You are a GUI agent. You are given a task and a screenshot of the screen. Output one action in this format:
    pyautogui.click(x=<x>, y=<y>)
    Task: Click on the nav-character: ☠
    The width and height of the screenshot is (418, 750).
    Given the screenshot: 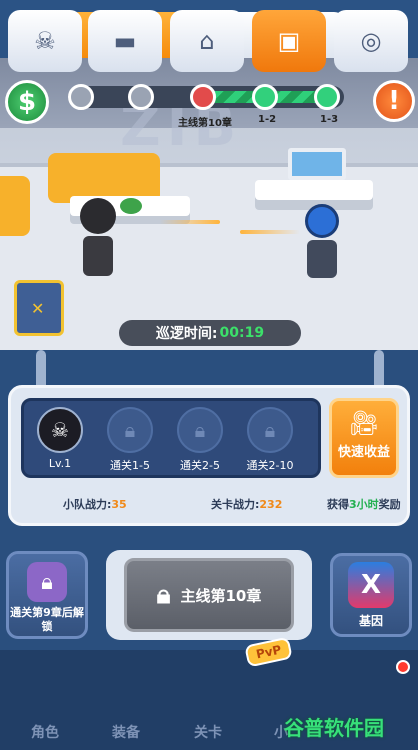 What is the action you would take?
    pyautogui.click(x=45, y=41)
    